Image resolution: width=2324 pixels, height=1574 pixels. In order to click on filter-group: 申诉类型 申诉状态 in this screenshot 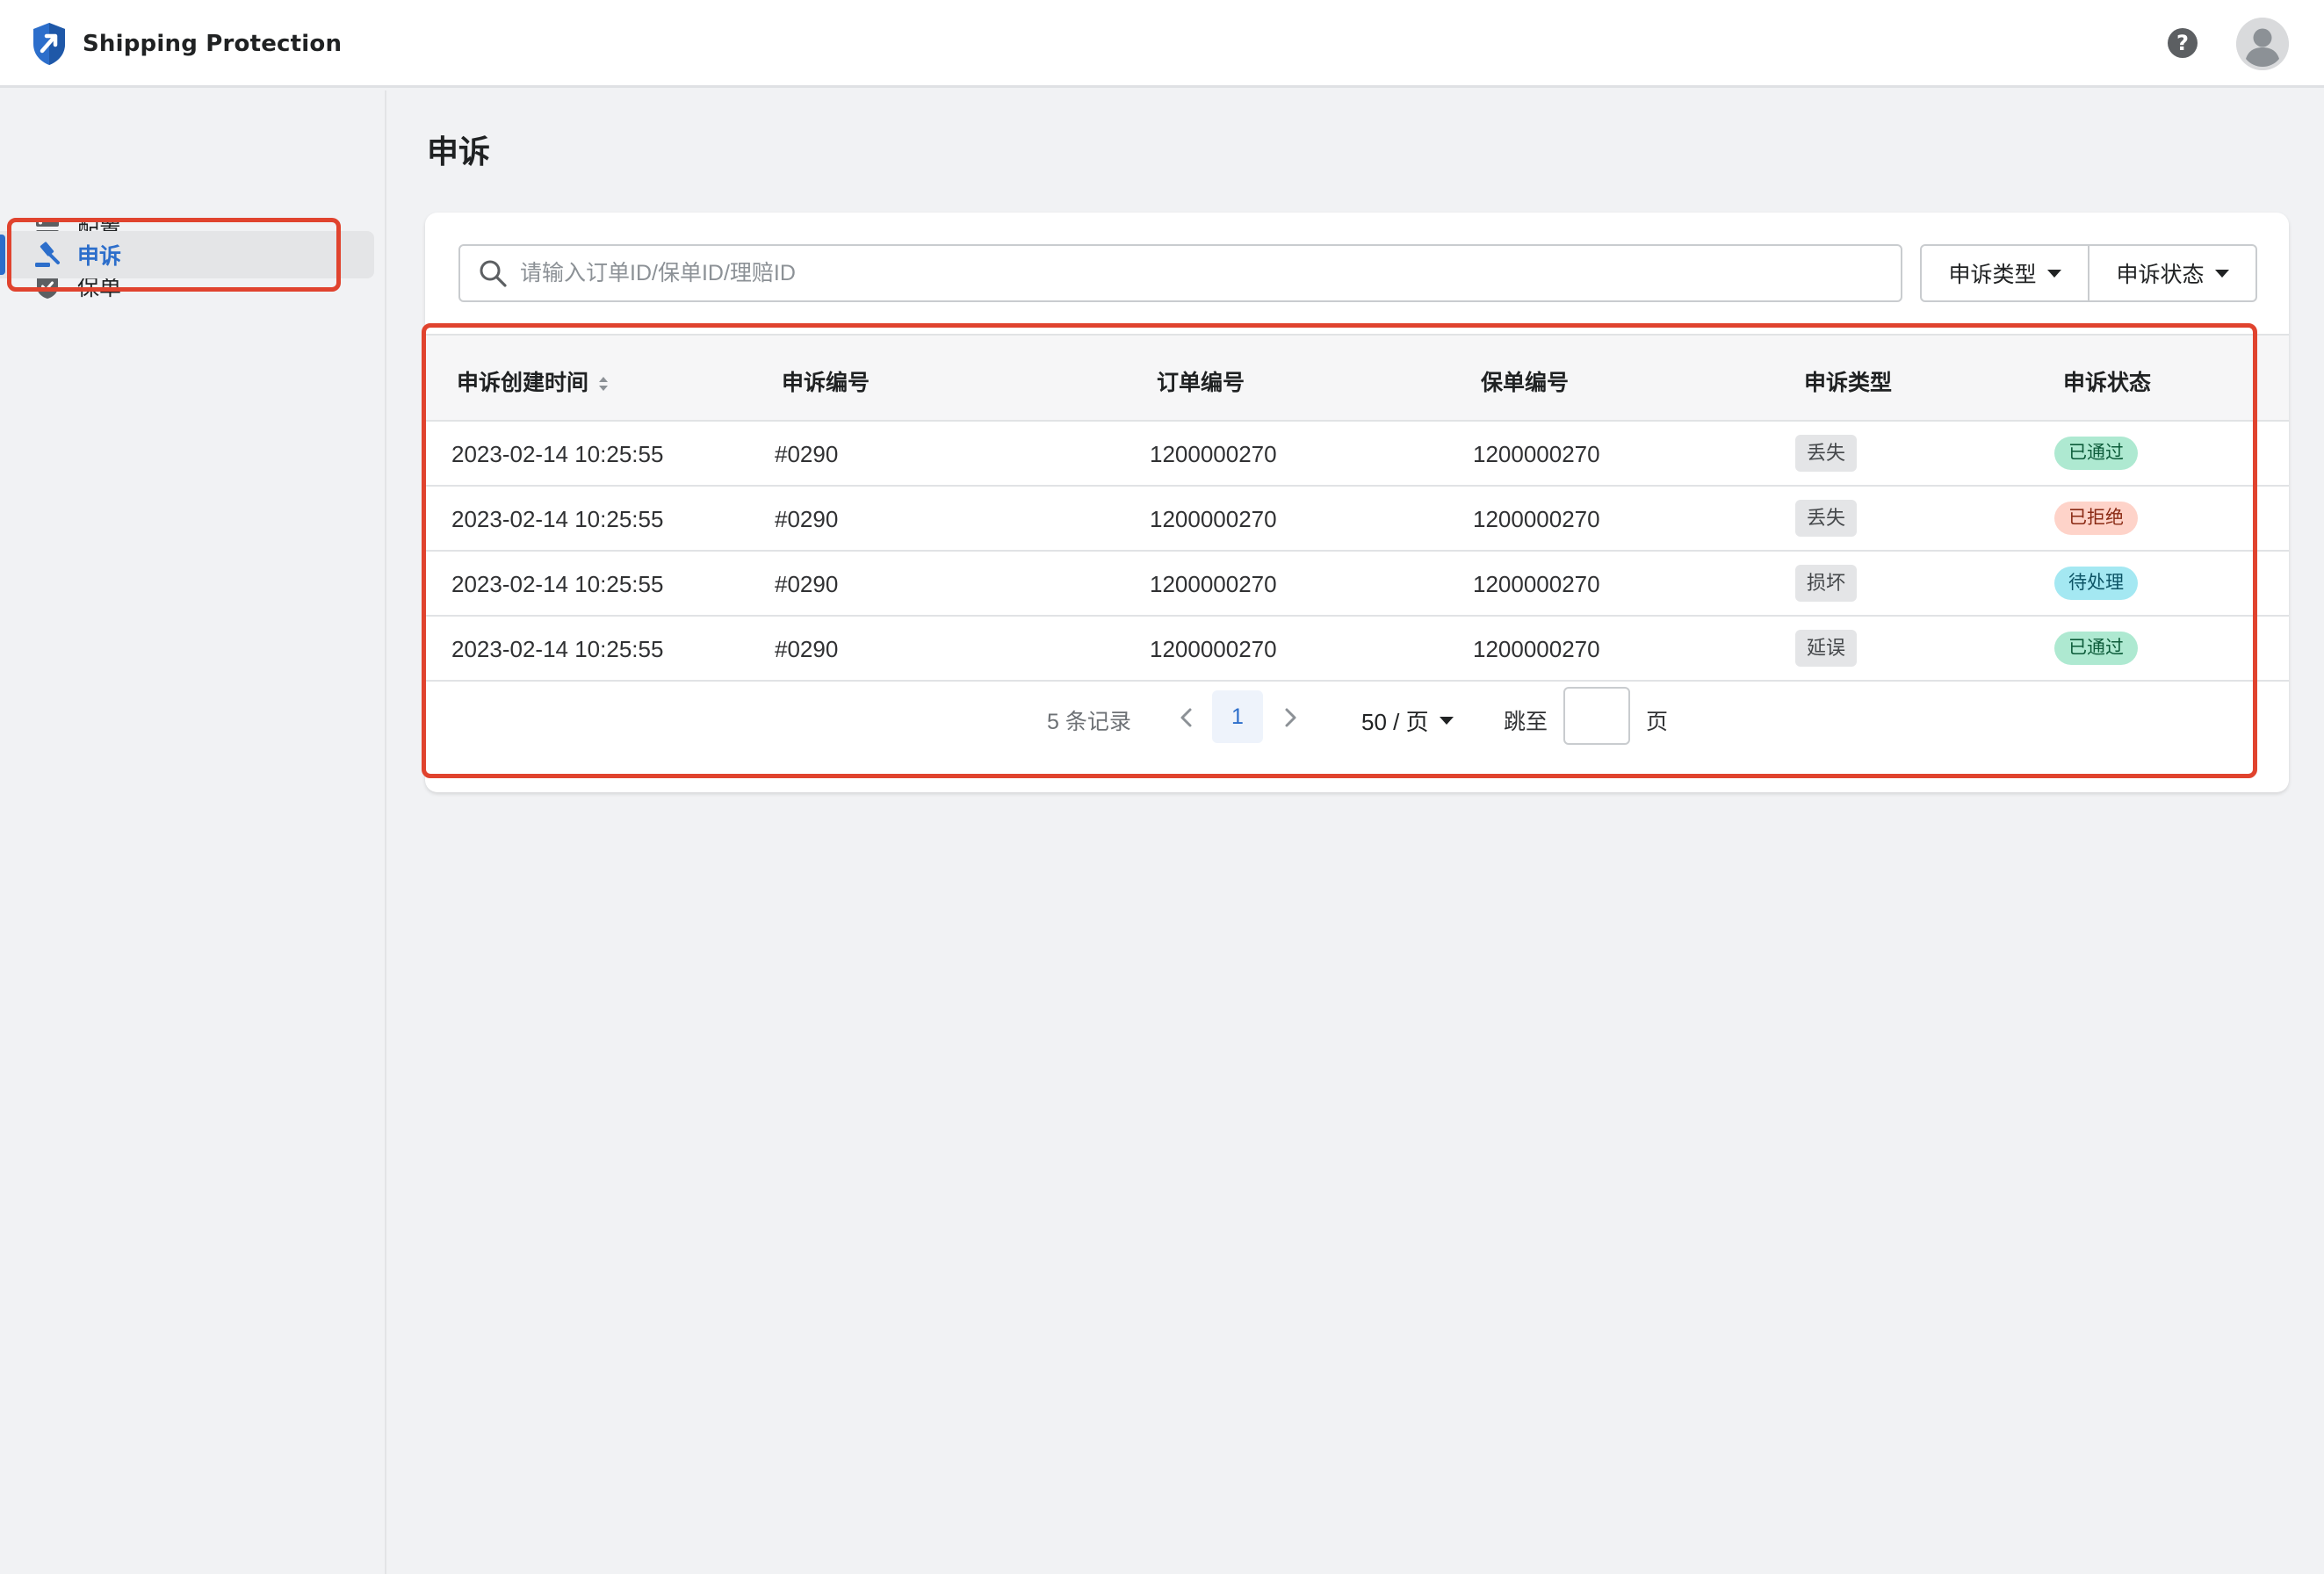, I will do `click(2088, 273)`.